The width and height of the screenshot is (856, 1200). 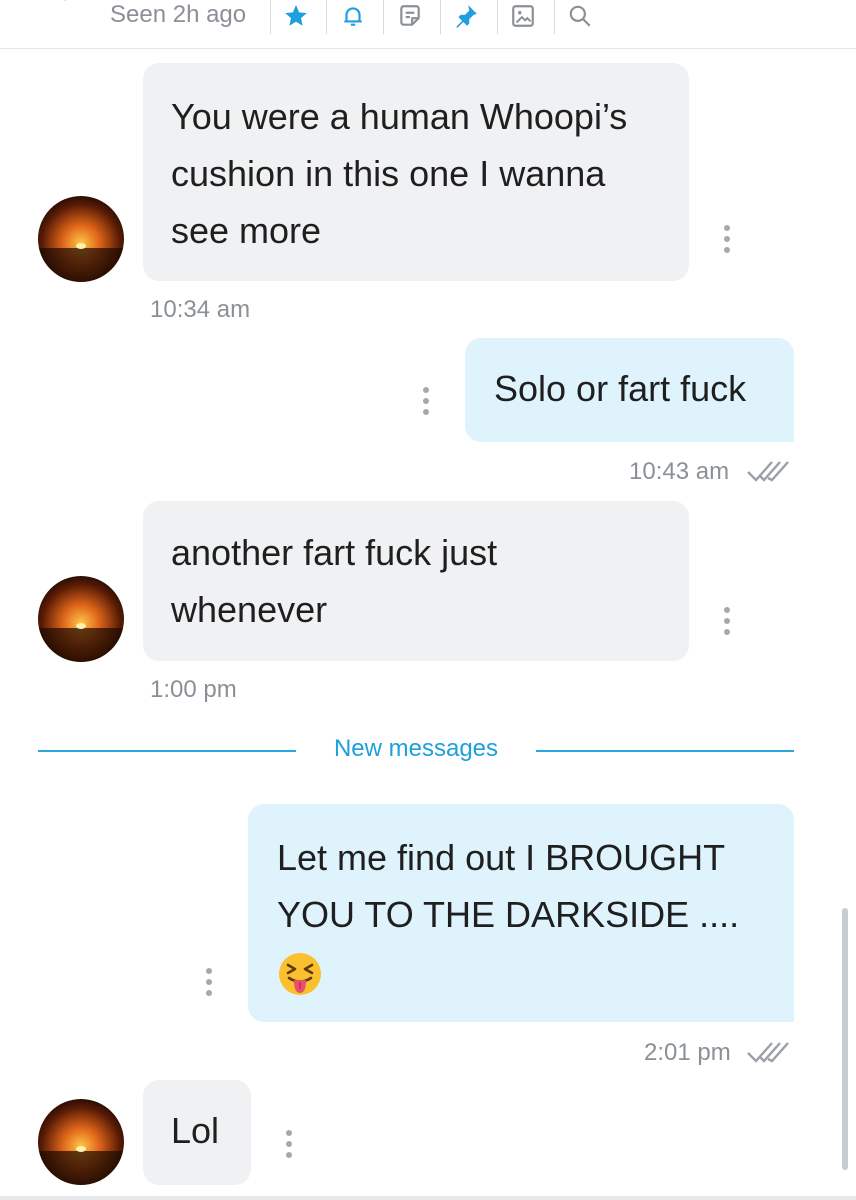 I want to click on bottom-divider, so click(x=428, y=1198).